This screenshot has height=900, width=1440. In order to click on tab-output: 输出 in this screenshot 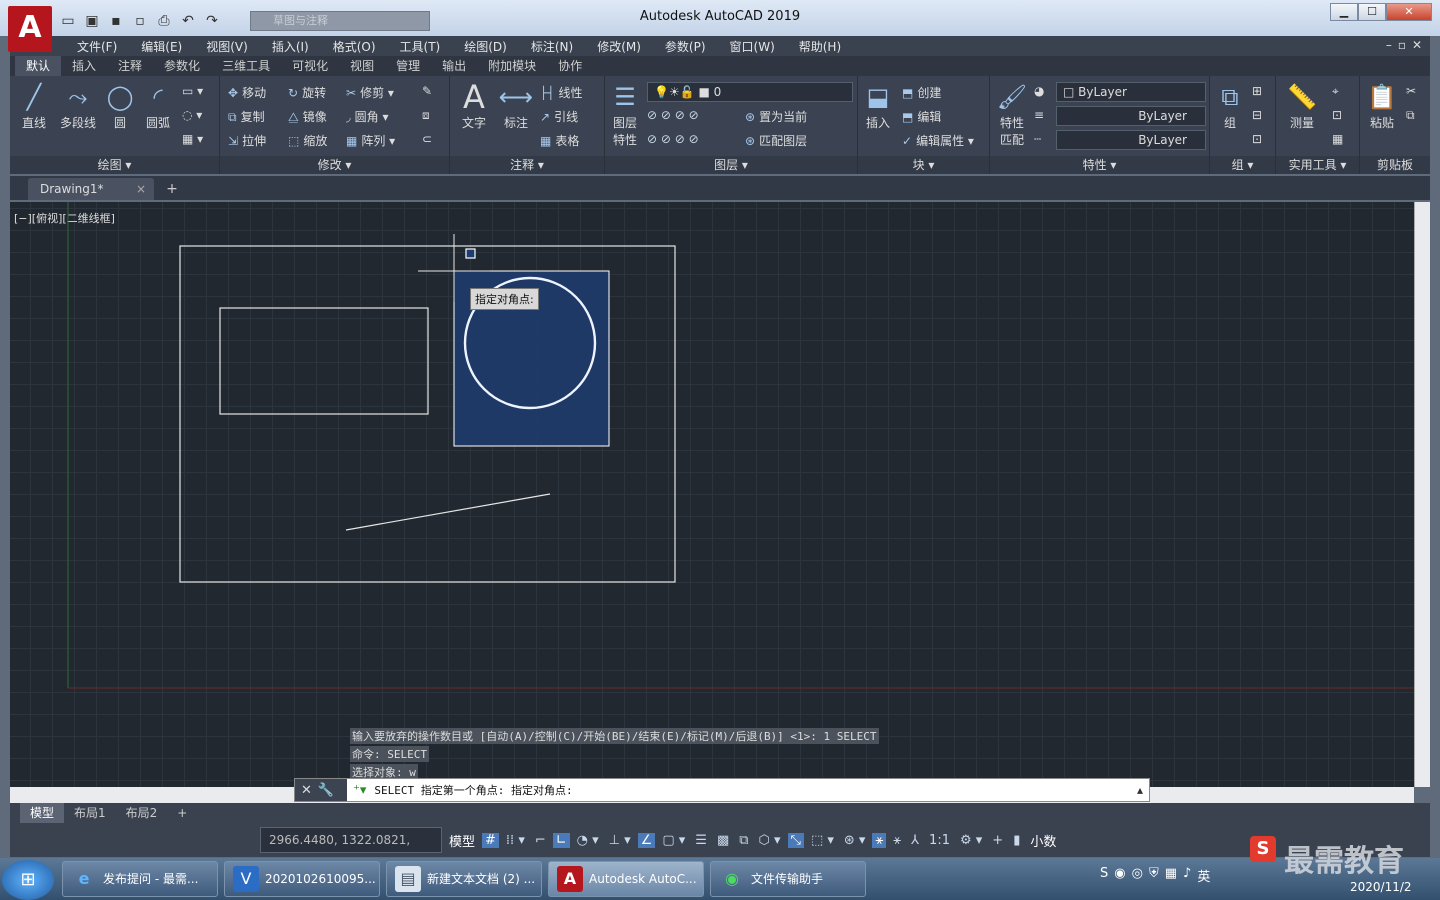, I will do `click(454, 66)`.